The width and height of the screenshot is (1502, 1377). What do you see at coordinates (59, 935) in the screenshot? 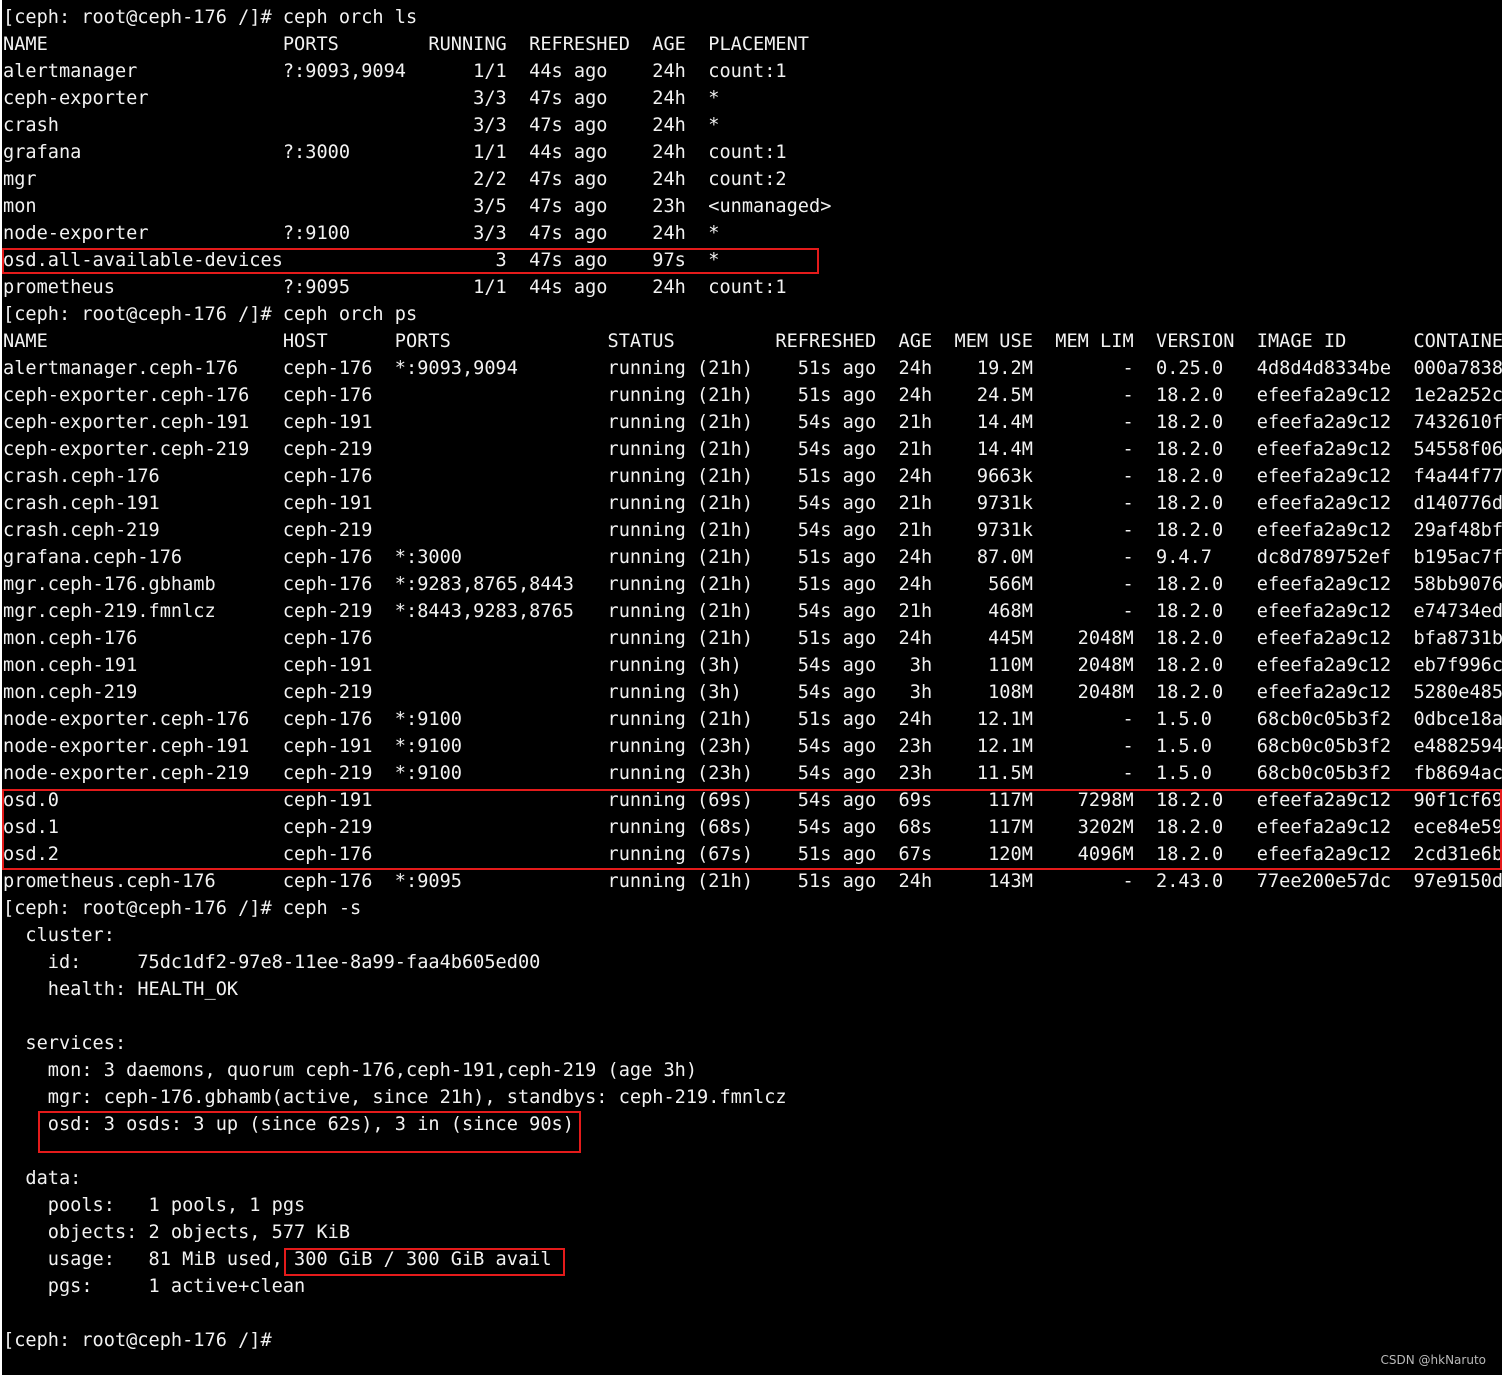
I see `terminal-line: cluster:` at bounding box center [59, 935].